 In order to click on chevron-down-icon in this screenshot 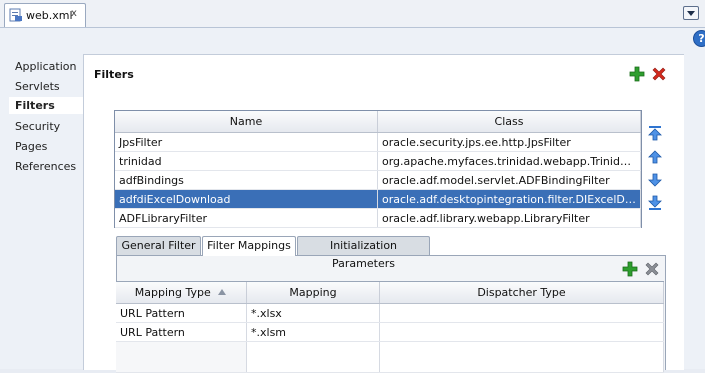, I will do `click(691, 13)`.